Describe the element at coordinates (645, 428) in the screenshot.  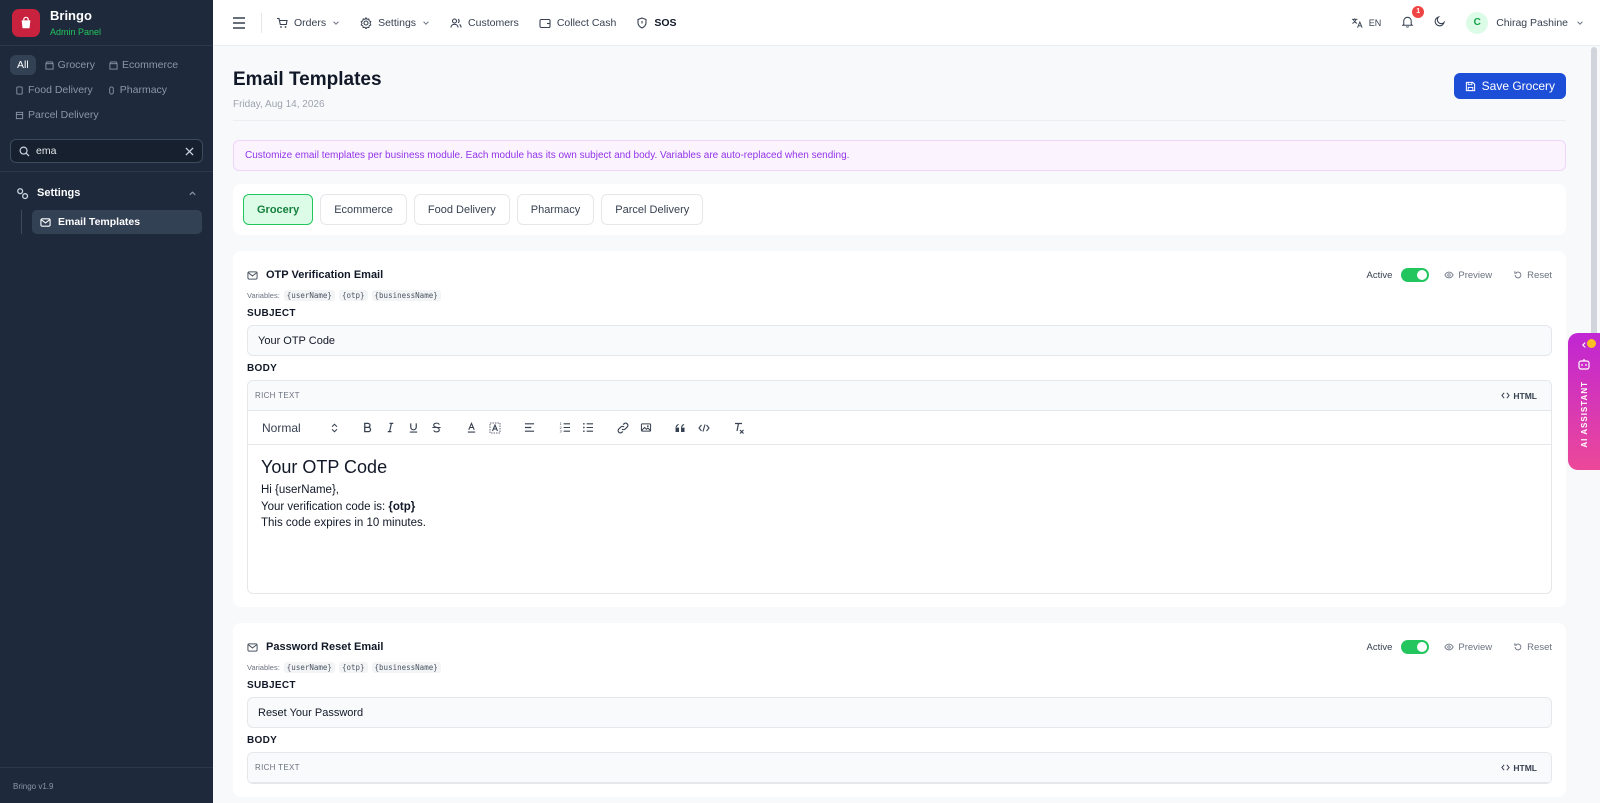
I see `image-icon` at that location.